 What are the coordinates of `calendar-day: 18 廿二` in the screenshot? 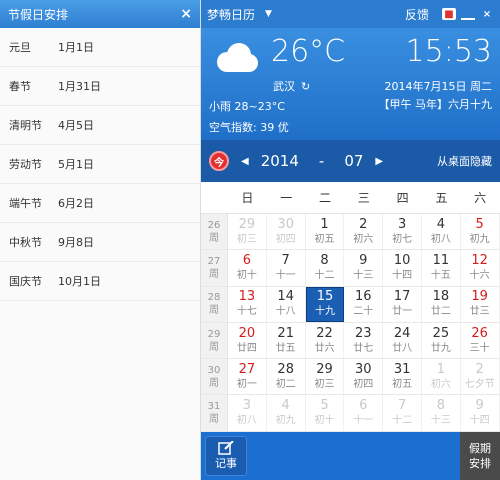 It's located at (441, 304).